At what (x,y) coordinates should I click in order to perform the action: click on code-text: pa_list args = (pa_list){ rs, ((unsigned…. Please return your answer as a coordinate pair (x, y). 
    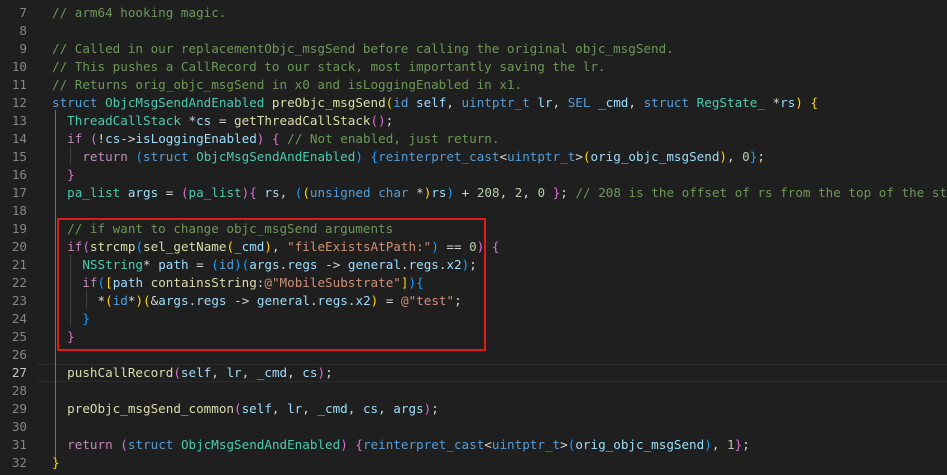
    Looking at the image, I should click on (499, 193).